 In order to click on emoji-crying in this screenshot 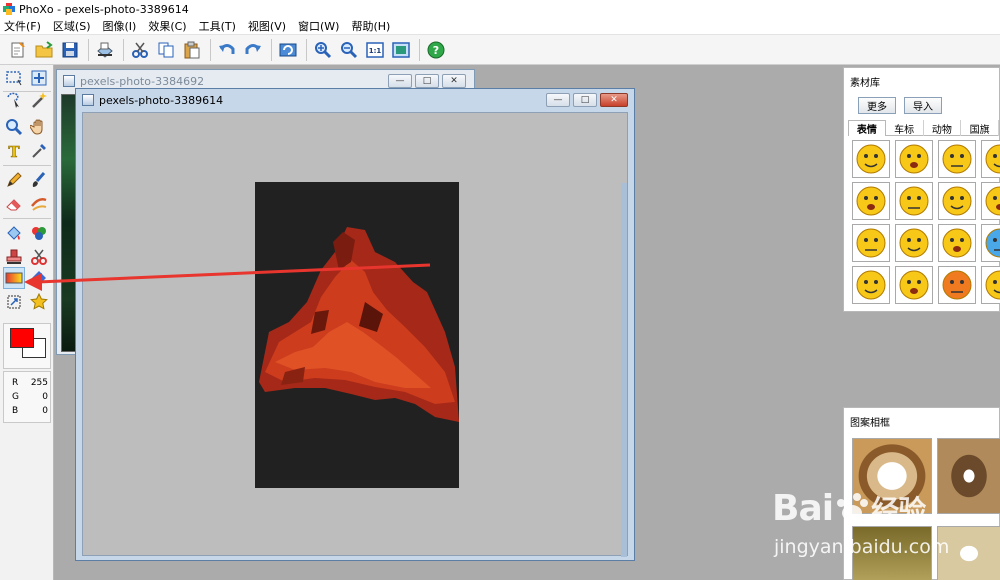, I will do `click(914, 159)`.